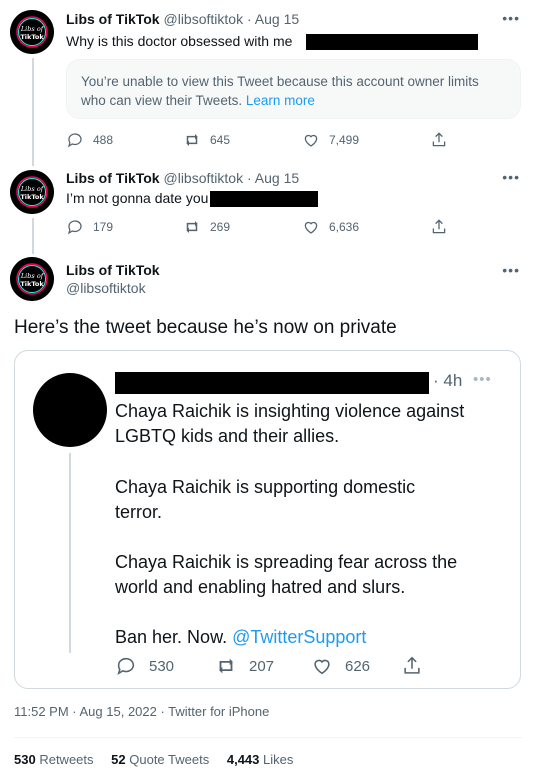 The width and height of the screenshot is (536, 780). I want to click on reply-button: 488, so click(89, 140).